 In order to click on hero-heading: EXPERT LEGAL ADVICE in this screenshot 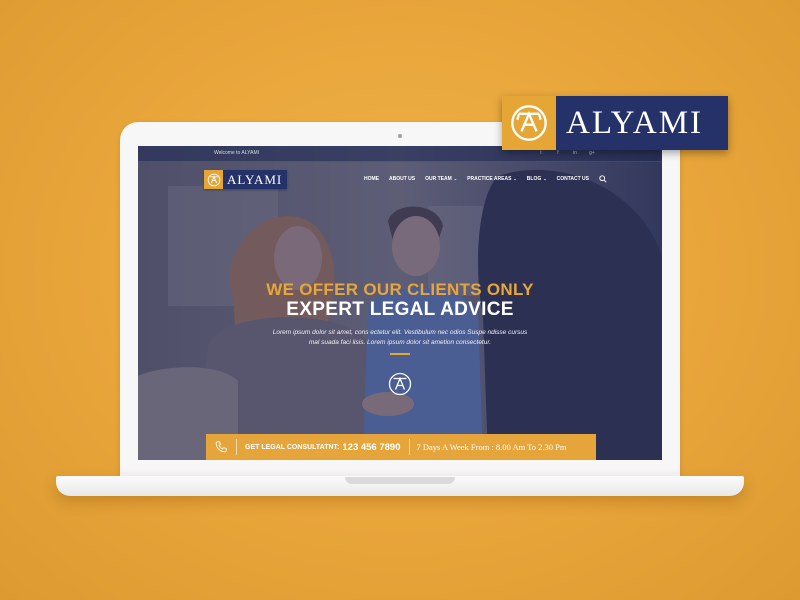, I will do `click(400, 309)`.